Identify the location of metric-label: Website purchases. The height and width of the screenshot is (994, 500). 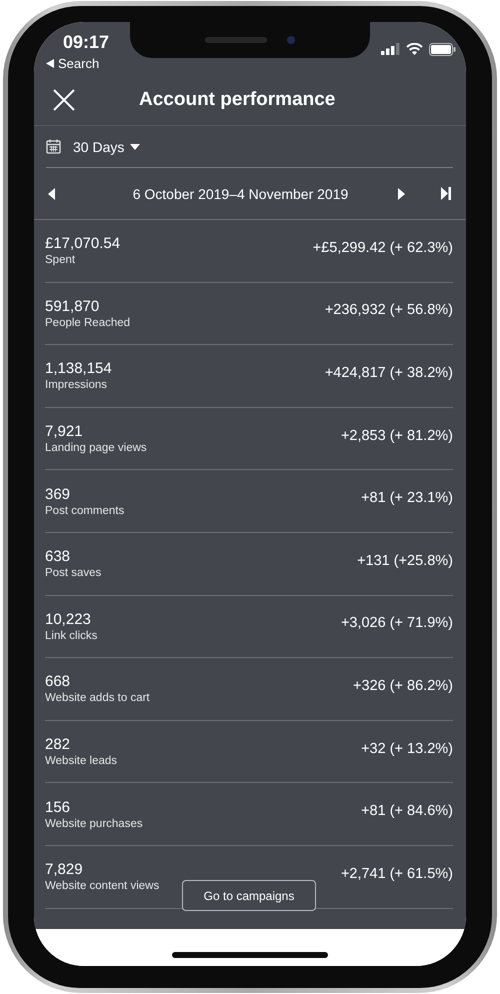
(94, 824).